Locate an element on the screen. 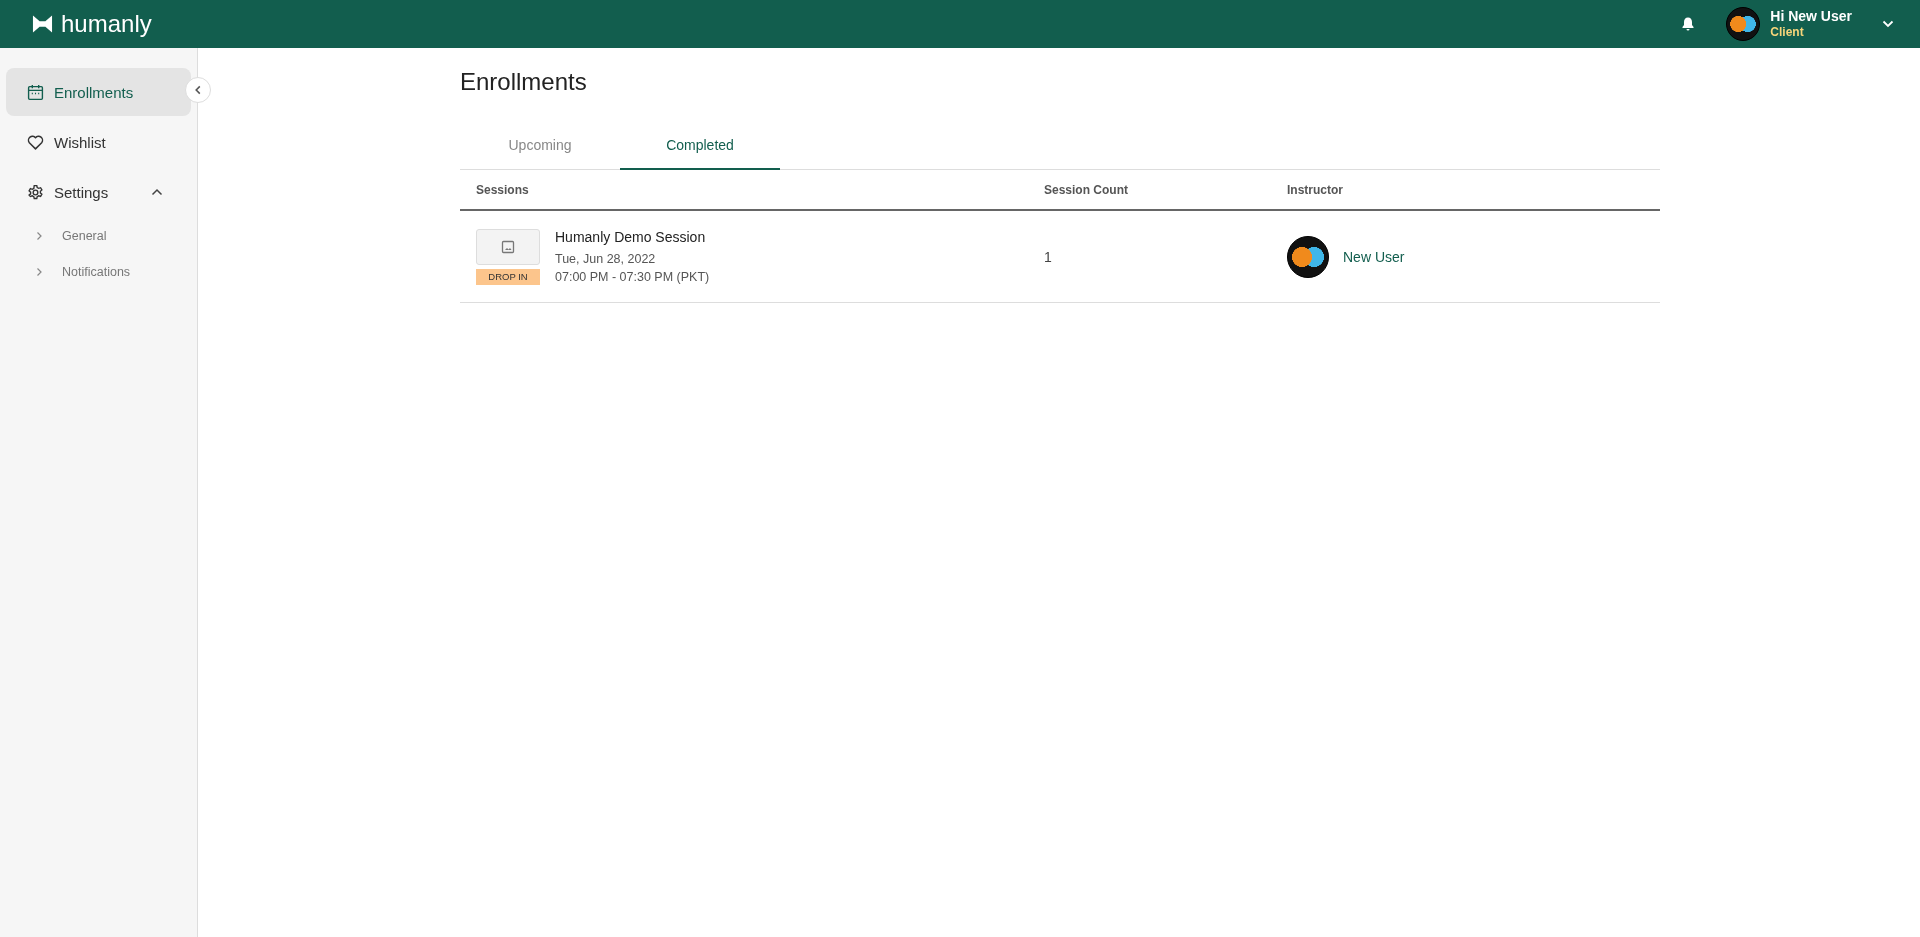  chevron-down-icon is located at coordinates (1888, 24).